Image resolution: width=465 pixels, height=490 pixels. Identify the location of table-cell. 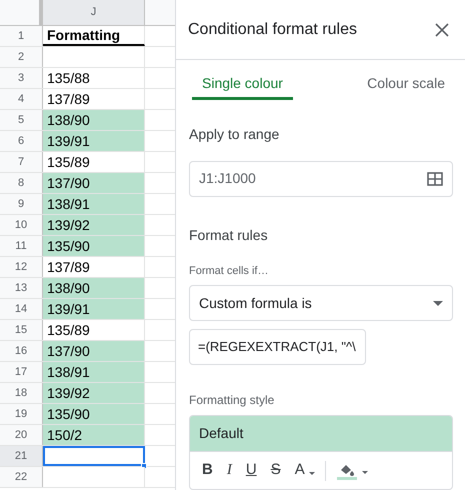
(94, 456).